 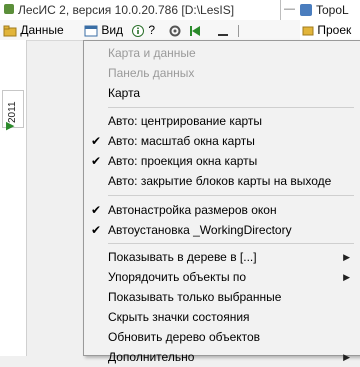 I want to click on menu-item: Скрыть значки состояния, so click(x=222, y=317).